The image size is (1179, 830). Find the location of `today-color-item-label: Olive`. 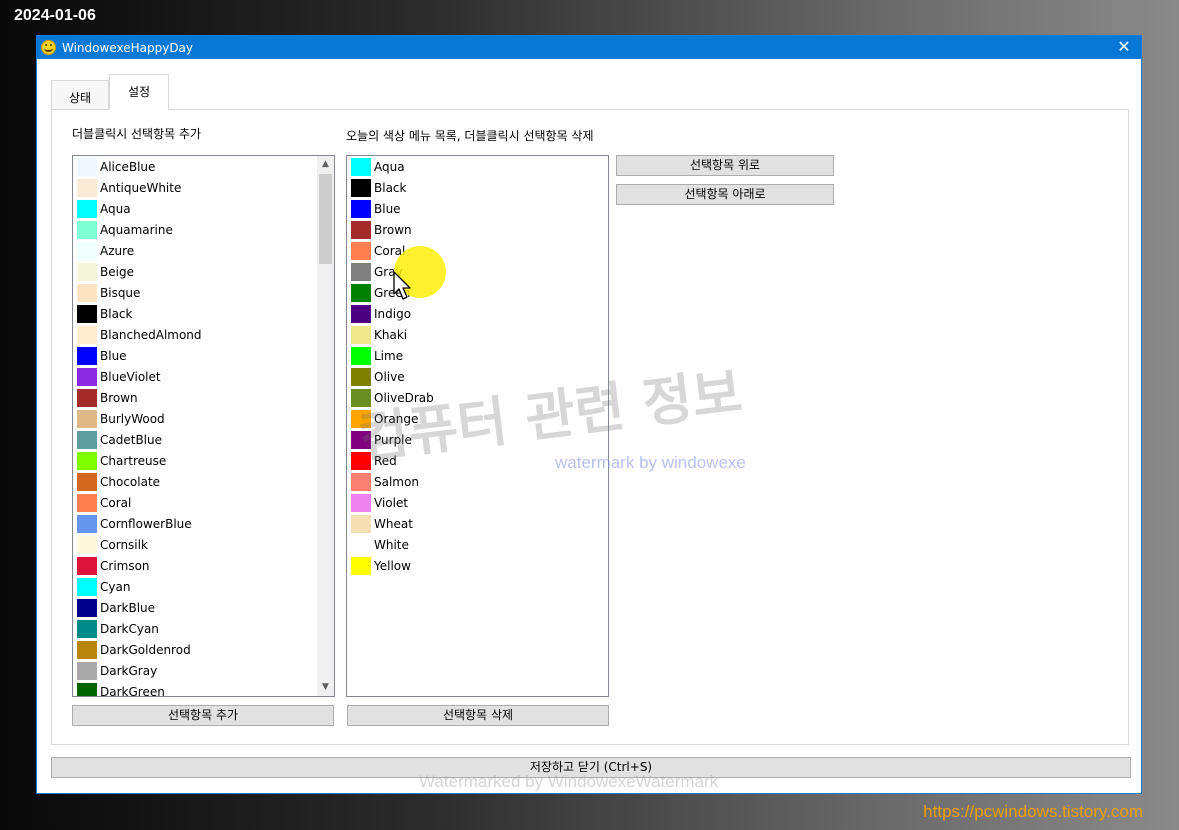

today-color-item-label: Olive is located at coordinates (389, 376).